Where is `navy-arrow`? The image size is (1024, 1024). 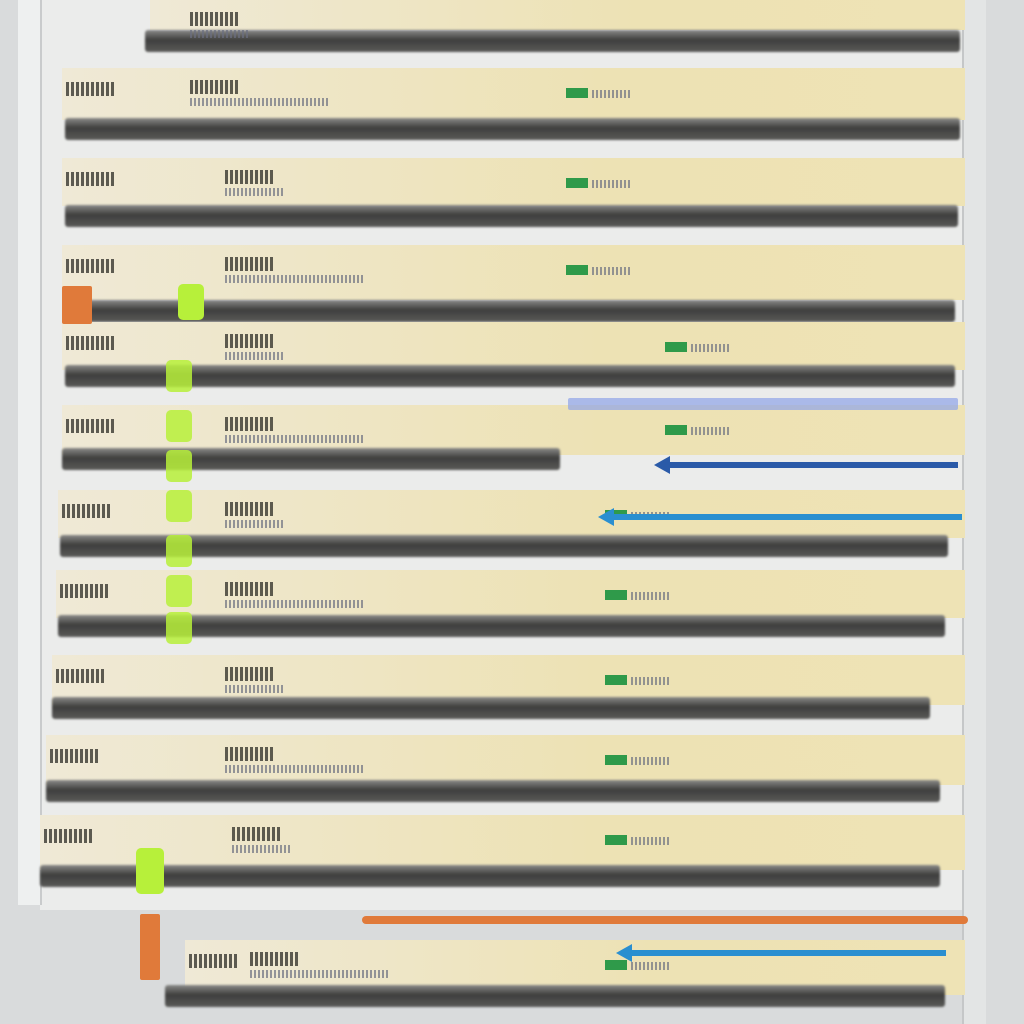
navy-arrow is located at coordinates (806, 465).